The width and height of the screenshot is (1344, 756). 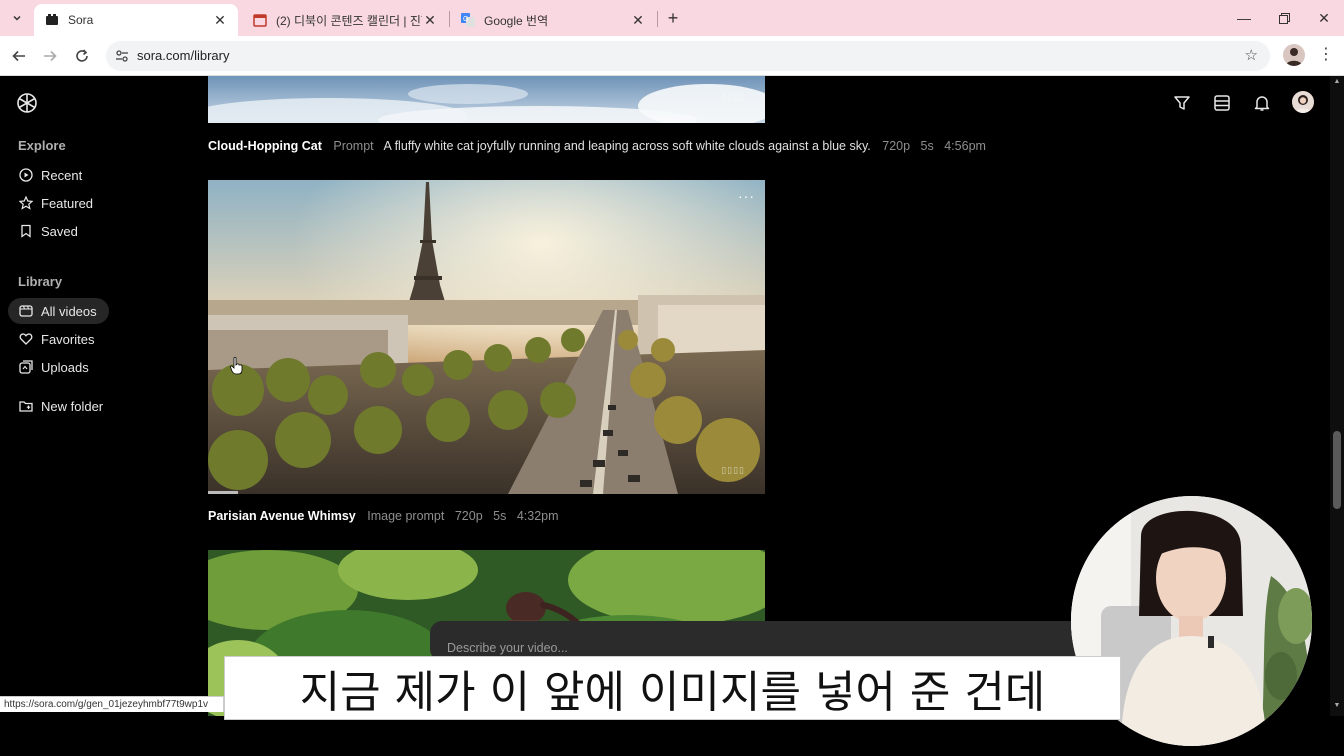 I want to click on video-subtitle-caption: 지금 제가 이 앞에 이미지를 넣어 준 건데, so click(x=672, y=688).